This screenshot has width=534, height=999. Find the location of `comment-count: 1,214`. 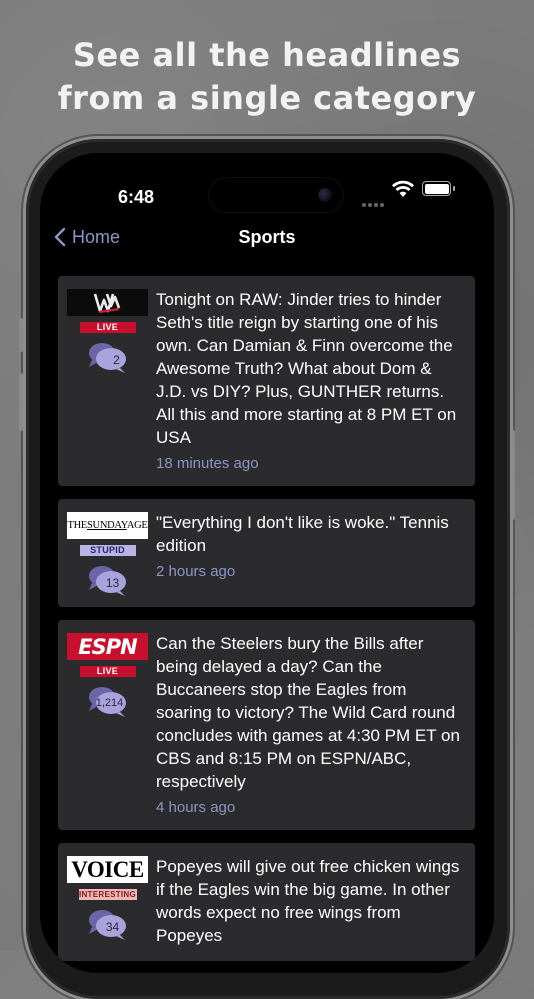

comment-count: 1,214 is located at coordinates (109, 703).